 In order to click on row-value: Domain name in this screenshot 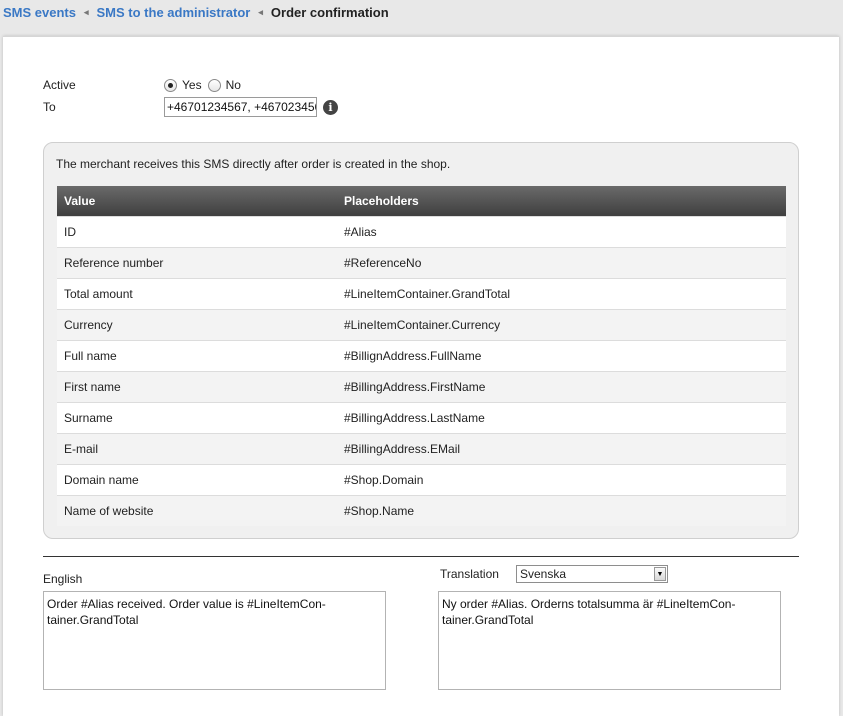, I will do `click(197, 479)`.